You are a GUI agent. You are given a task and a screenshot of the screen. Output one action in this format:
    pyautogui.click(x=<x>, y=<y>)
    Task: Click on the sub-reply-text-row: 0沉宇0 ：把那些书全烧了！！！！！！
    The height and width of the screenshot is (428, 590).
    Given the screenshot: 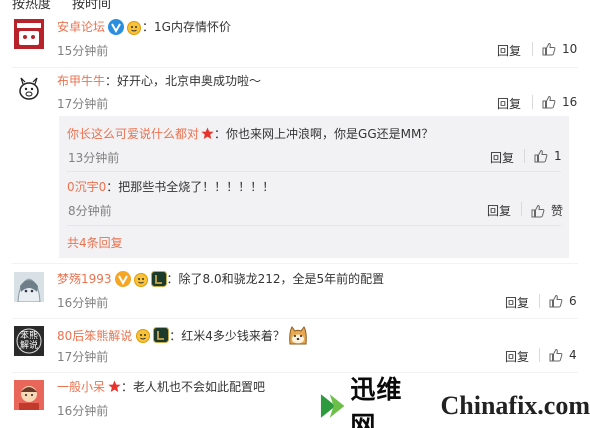 What is the action you would take?
    pyautogui.click(x=170, y=186)
    